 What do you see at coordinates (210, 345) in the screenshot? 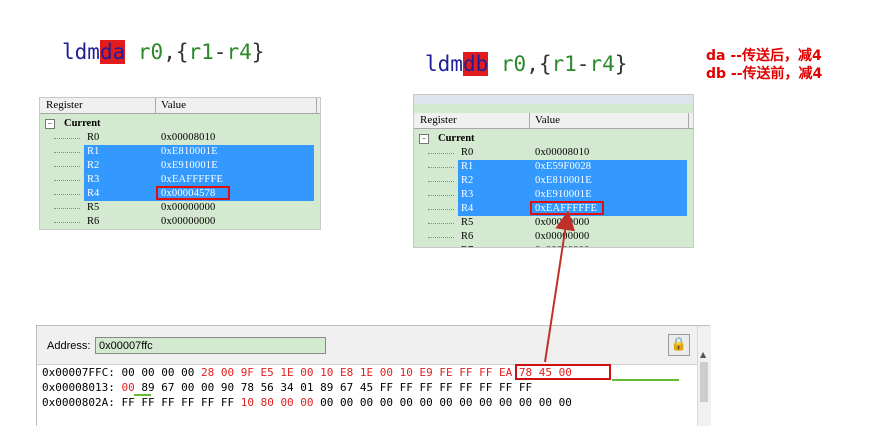
I see `address-input: 0x00007ffc` at bounding box center [210, 345].